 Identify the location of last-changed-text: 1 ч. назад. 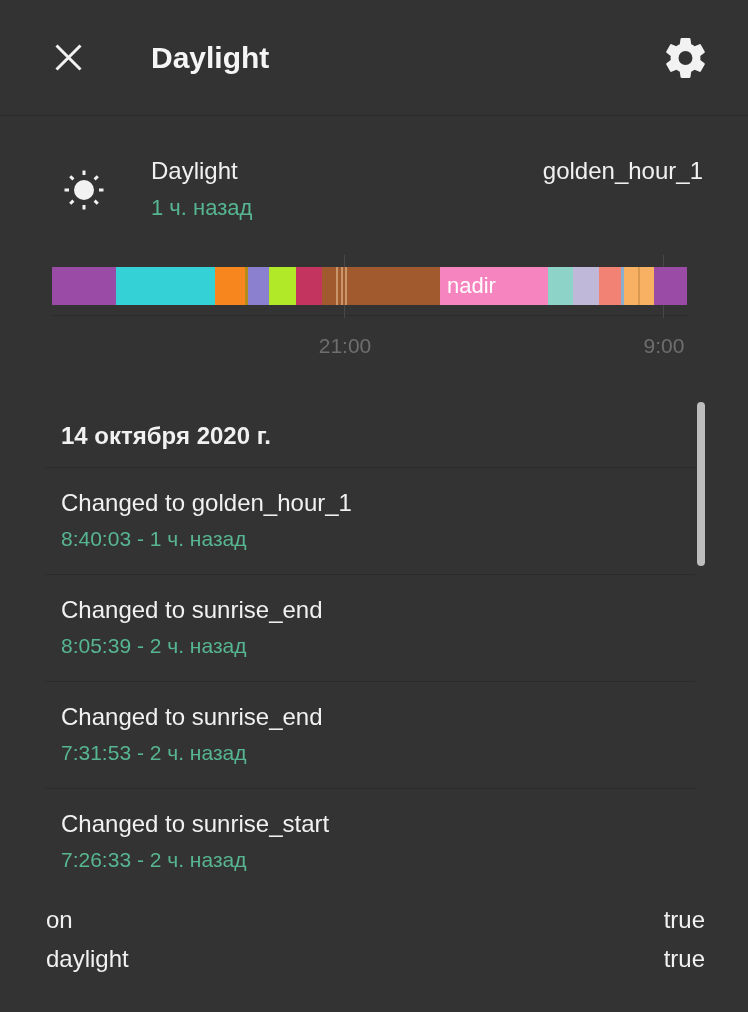
(202, 208).